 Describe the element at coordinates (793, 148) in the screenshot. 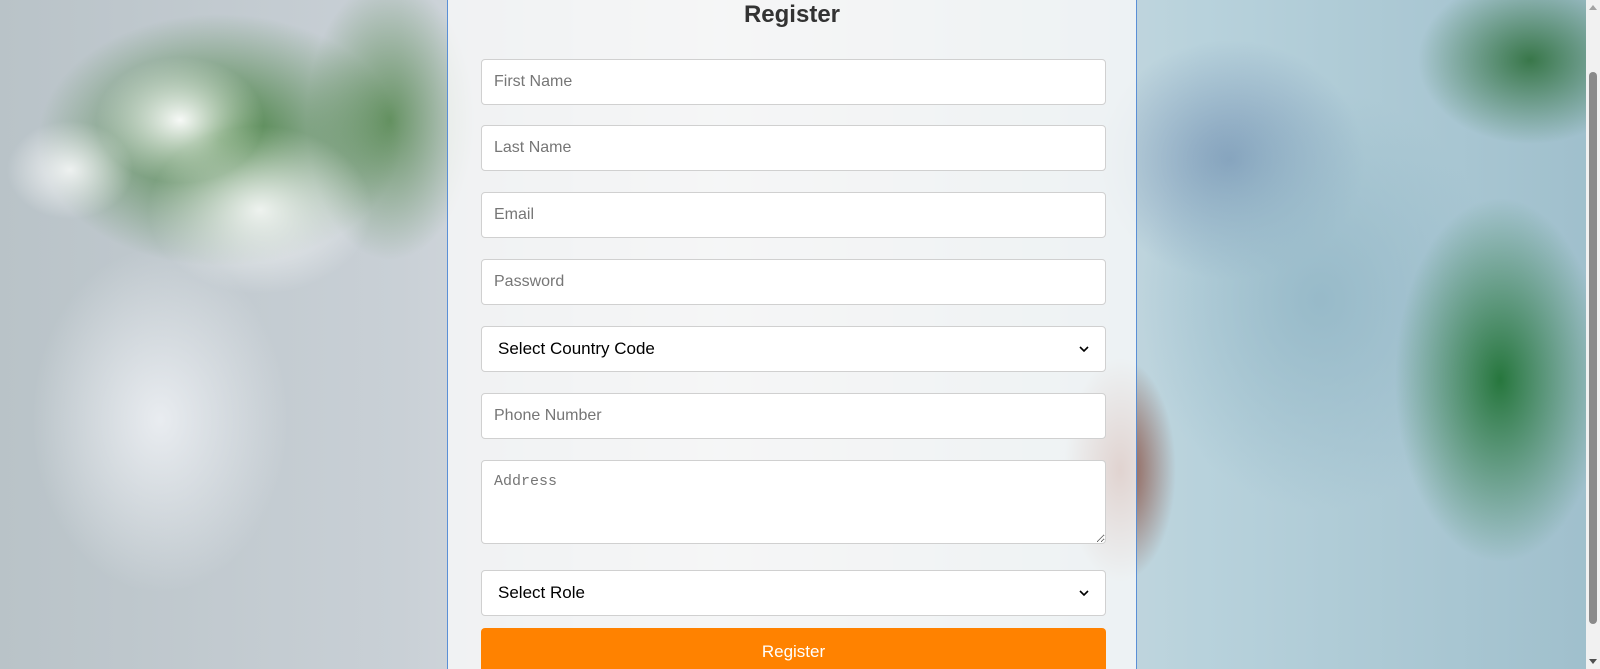

I see `last-name-input` at that location.